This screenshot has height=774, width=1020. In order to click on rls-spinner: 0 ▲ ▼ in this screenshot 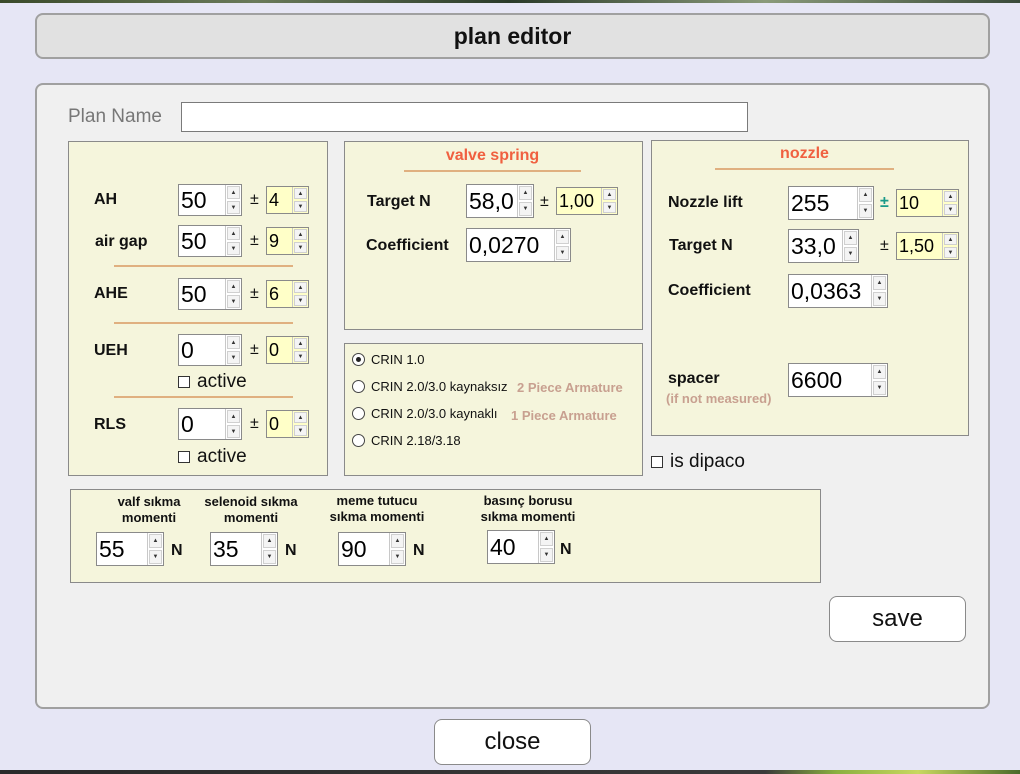, I will do `click(210, 424)`.